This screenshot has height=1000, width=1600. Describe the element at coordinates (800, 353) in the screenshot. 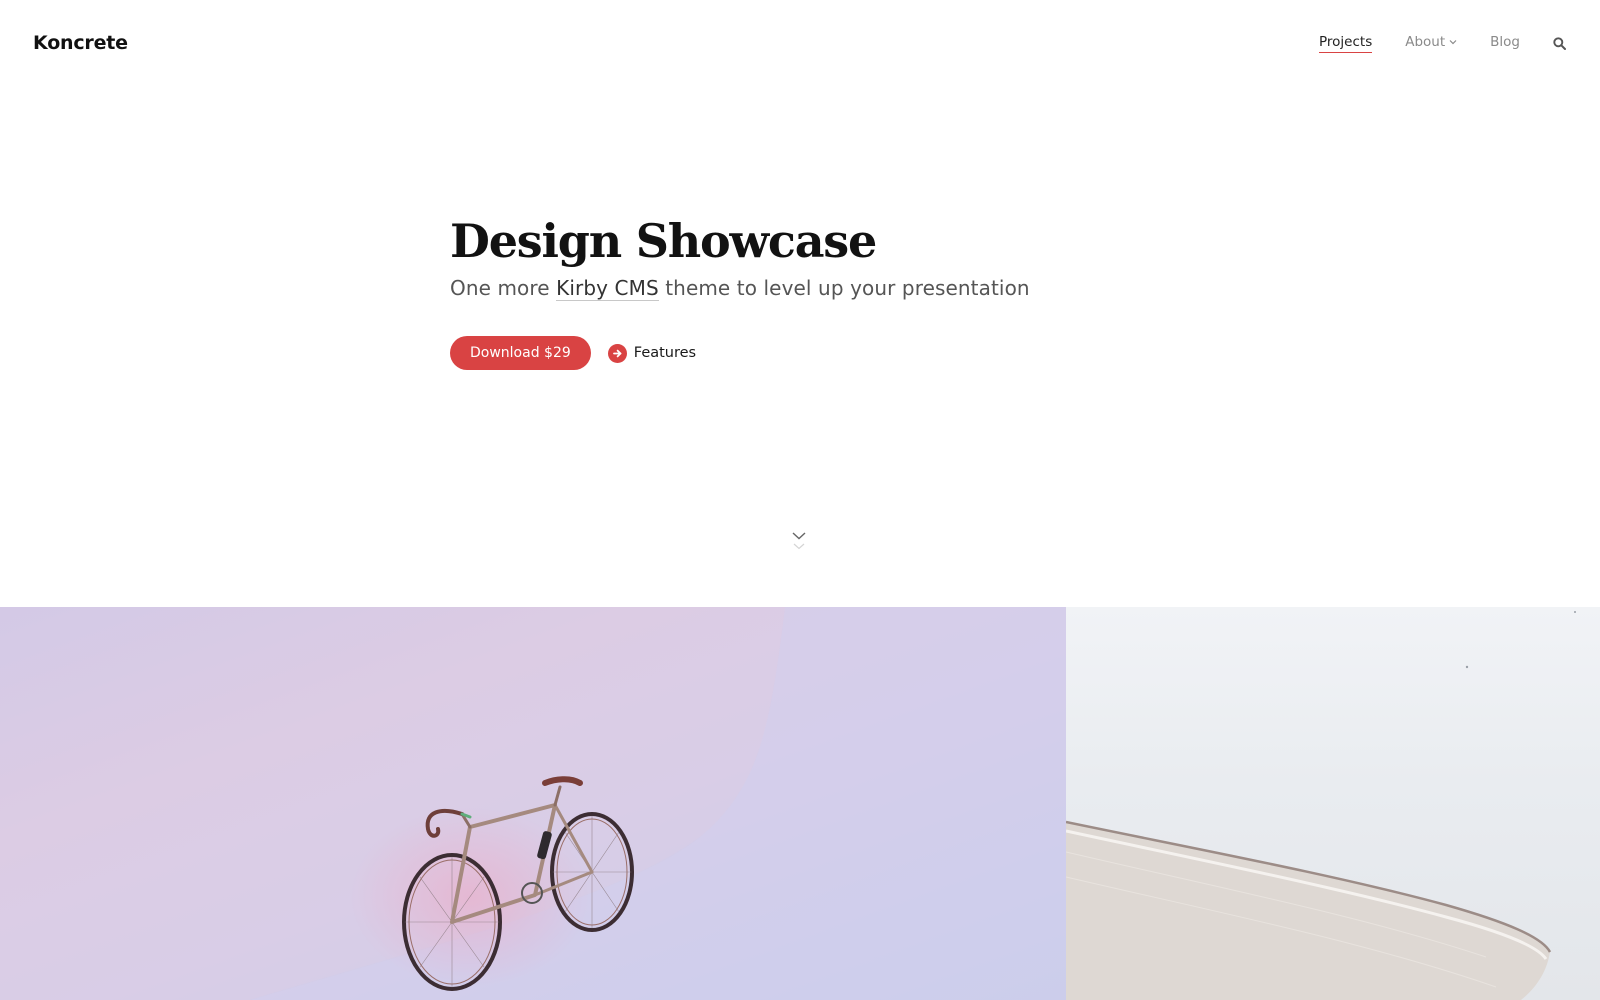

I see `hero-actions: Download $29 Features` at that location.